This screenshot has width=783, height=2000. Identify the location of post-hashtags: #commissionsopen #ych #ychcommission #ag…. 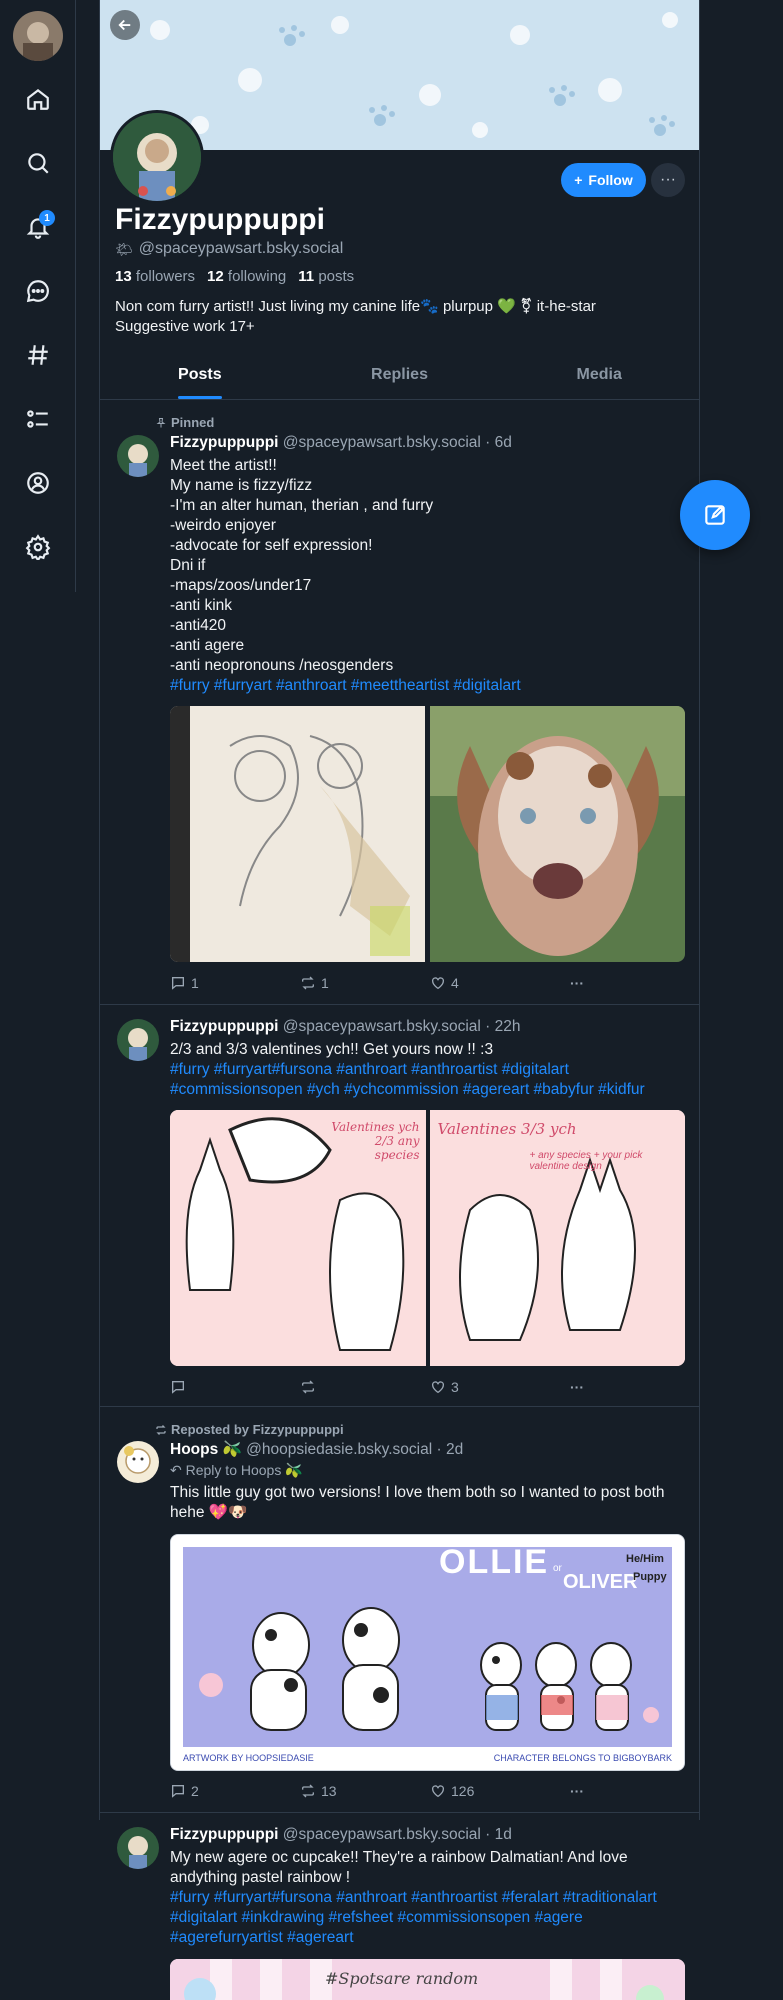
(430, 1090).